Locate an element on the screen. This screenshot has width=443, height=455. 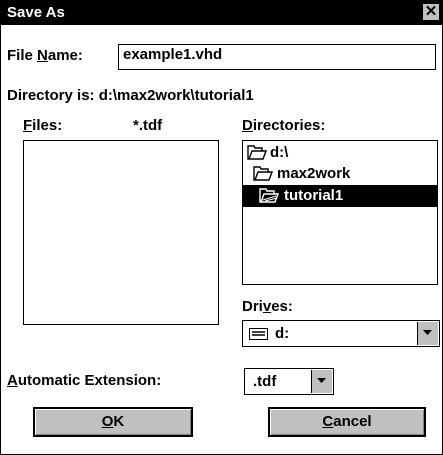
close-button: ✕ is located at coordinates (431, 12).